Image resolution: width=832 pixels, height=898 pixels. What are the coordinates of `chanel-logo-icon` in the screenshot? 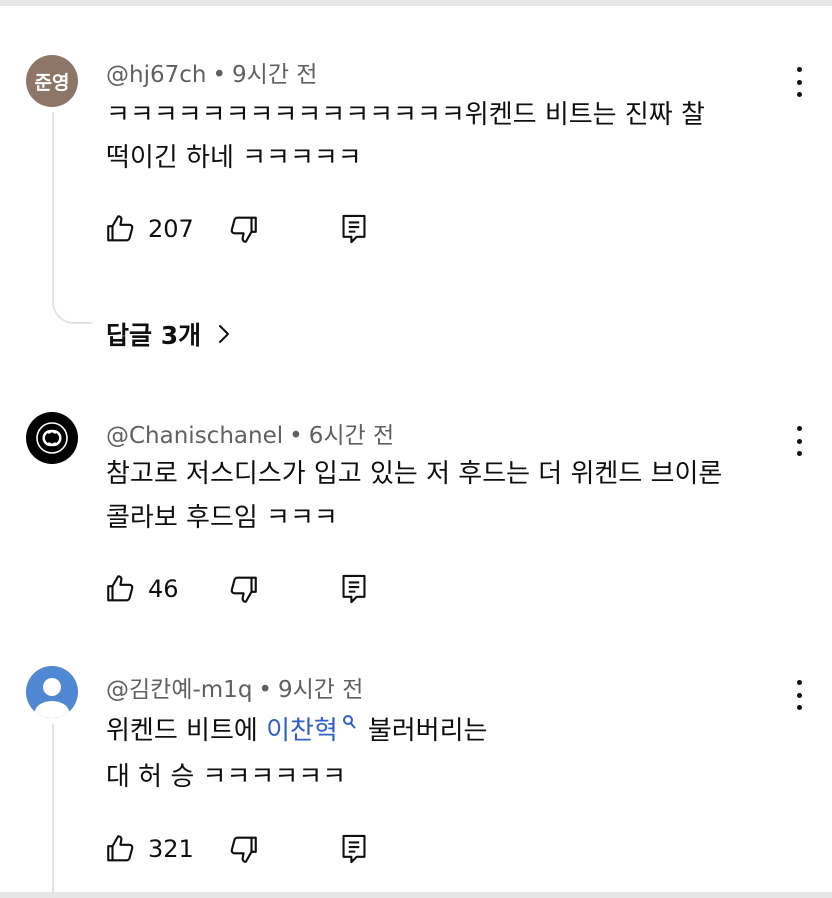 It's located at (52, 438).